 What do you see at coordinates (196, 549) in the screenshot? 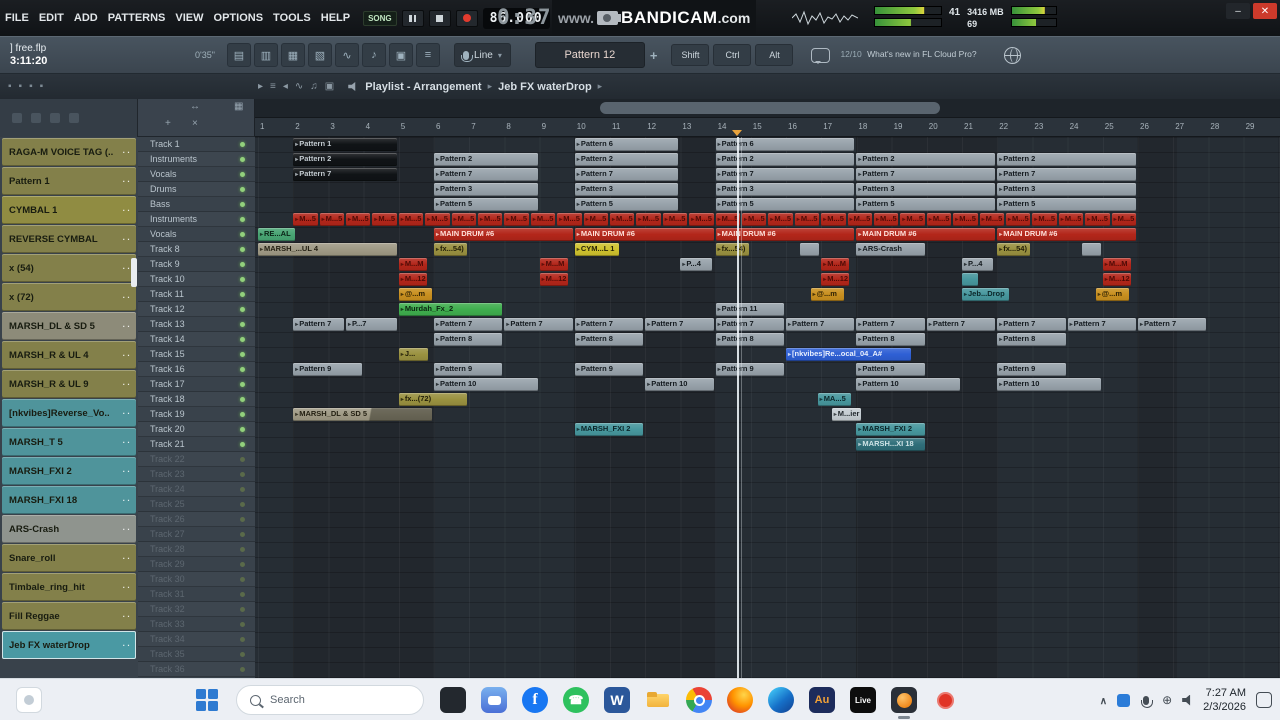
I see `track-row-28: Track 28` at bounding box center [196, 549].